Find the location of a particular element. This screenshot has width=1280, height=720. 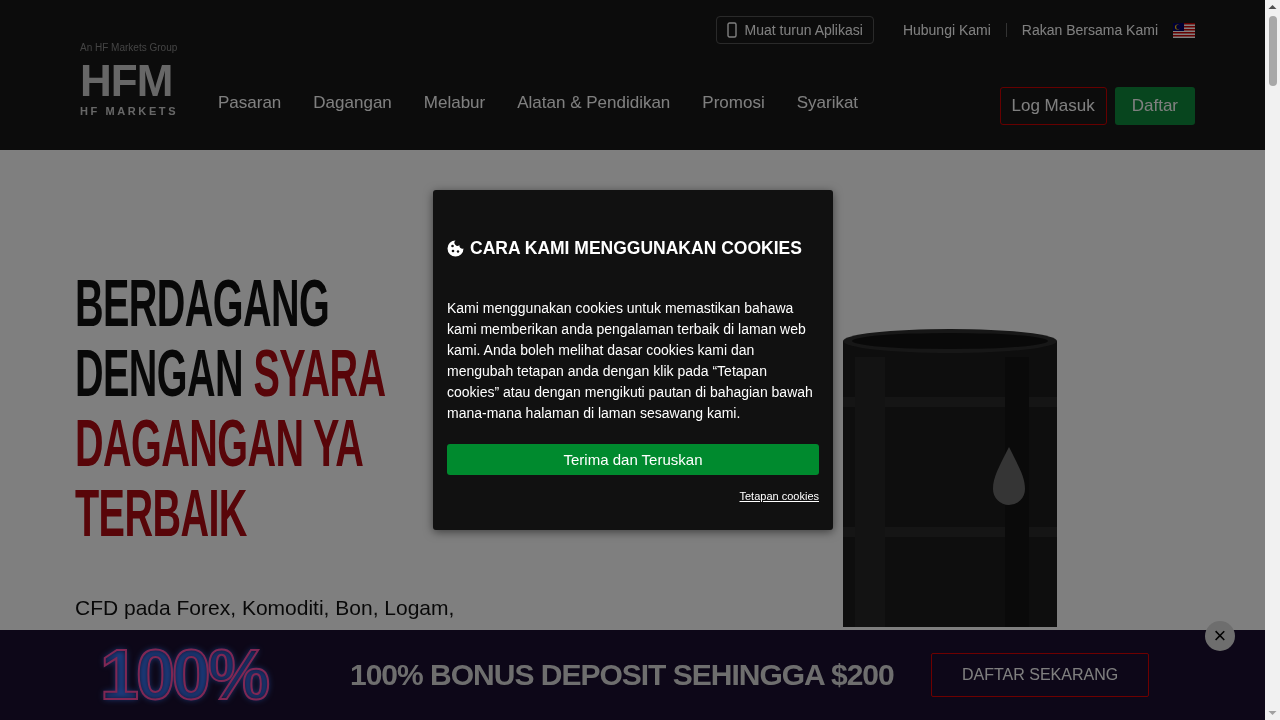

accept-button: Terima dan Teruskan is located at coordinates (633, 459).